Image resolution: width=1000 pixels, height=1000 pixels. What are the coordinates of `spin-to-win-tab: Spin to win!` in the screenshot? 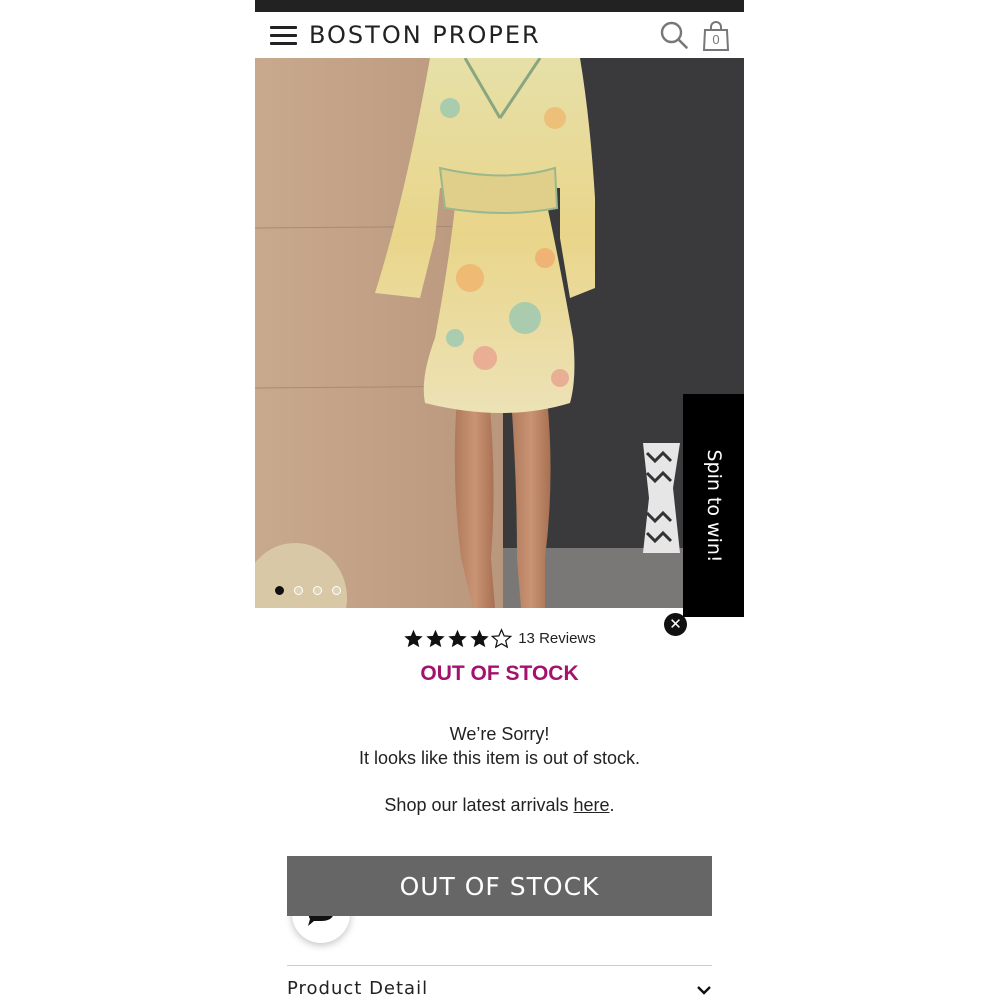 It's located at (713, 505).